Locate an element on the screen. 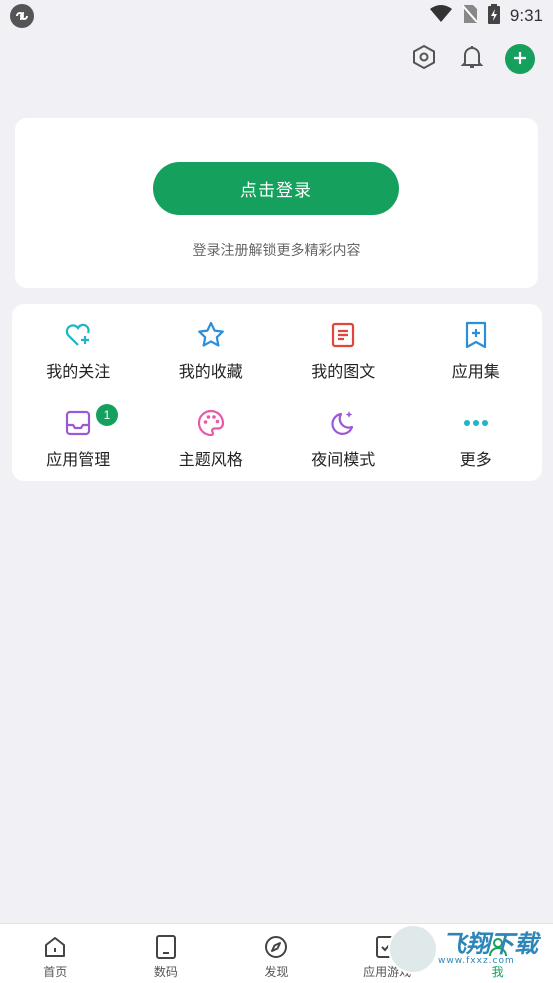 The width and height of the screenshot is (553, 983). menu-label: 应用集 is located at coordinates (475, 371).